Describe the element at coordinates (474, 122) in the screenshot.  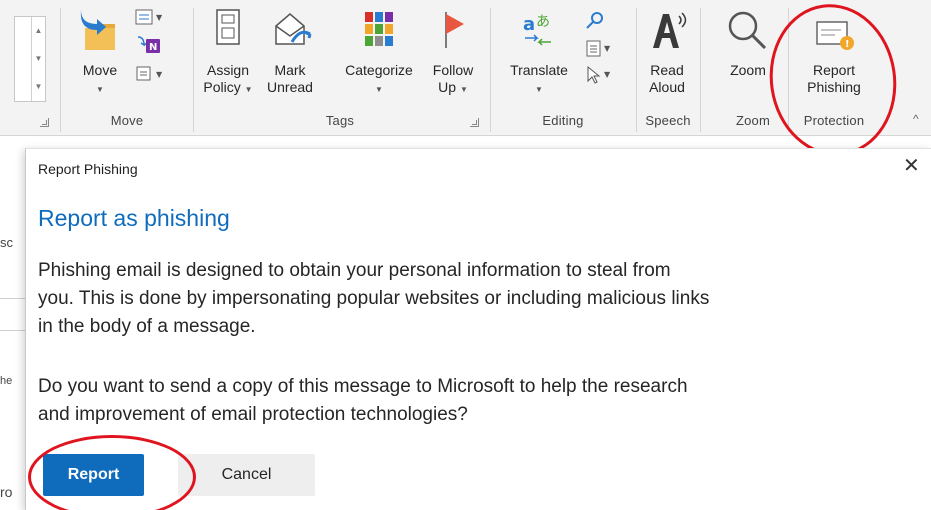
I see `tags-launcher-icon` at that location.